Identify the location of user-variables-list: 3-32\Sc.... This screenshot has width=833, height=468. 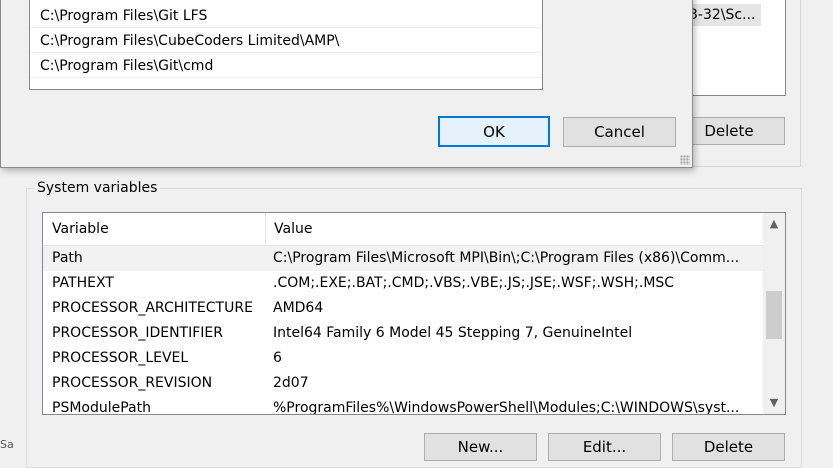
(736, 48).